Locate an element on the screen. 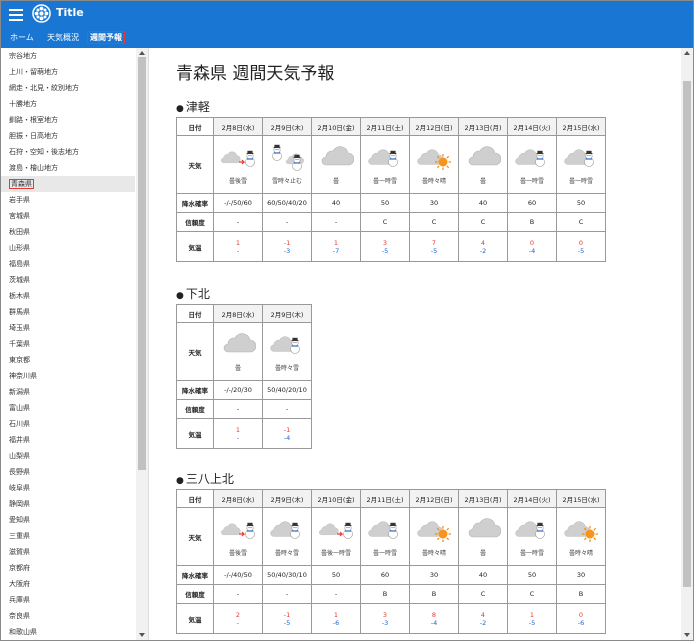 The width and height of the screenshot is (694, 641). sidebar-item: 宮城県 is located at coordinates (68, 216).